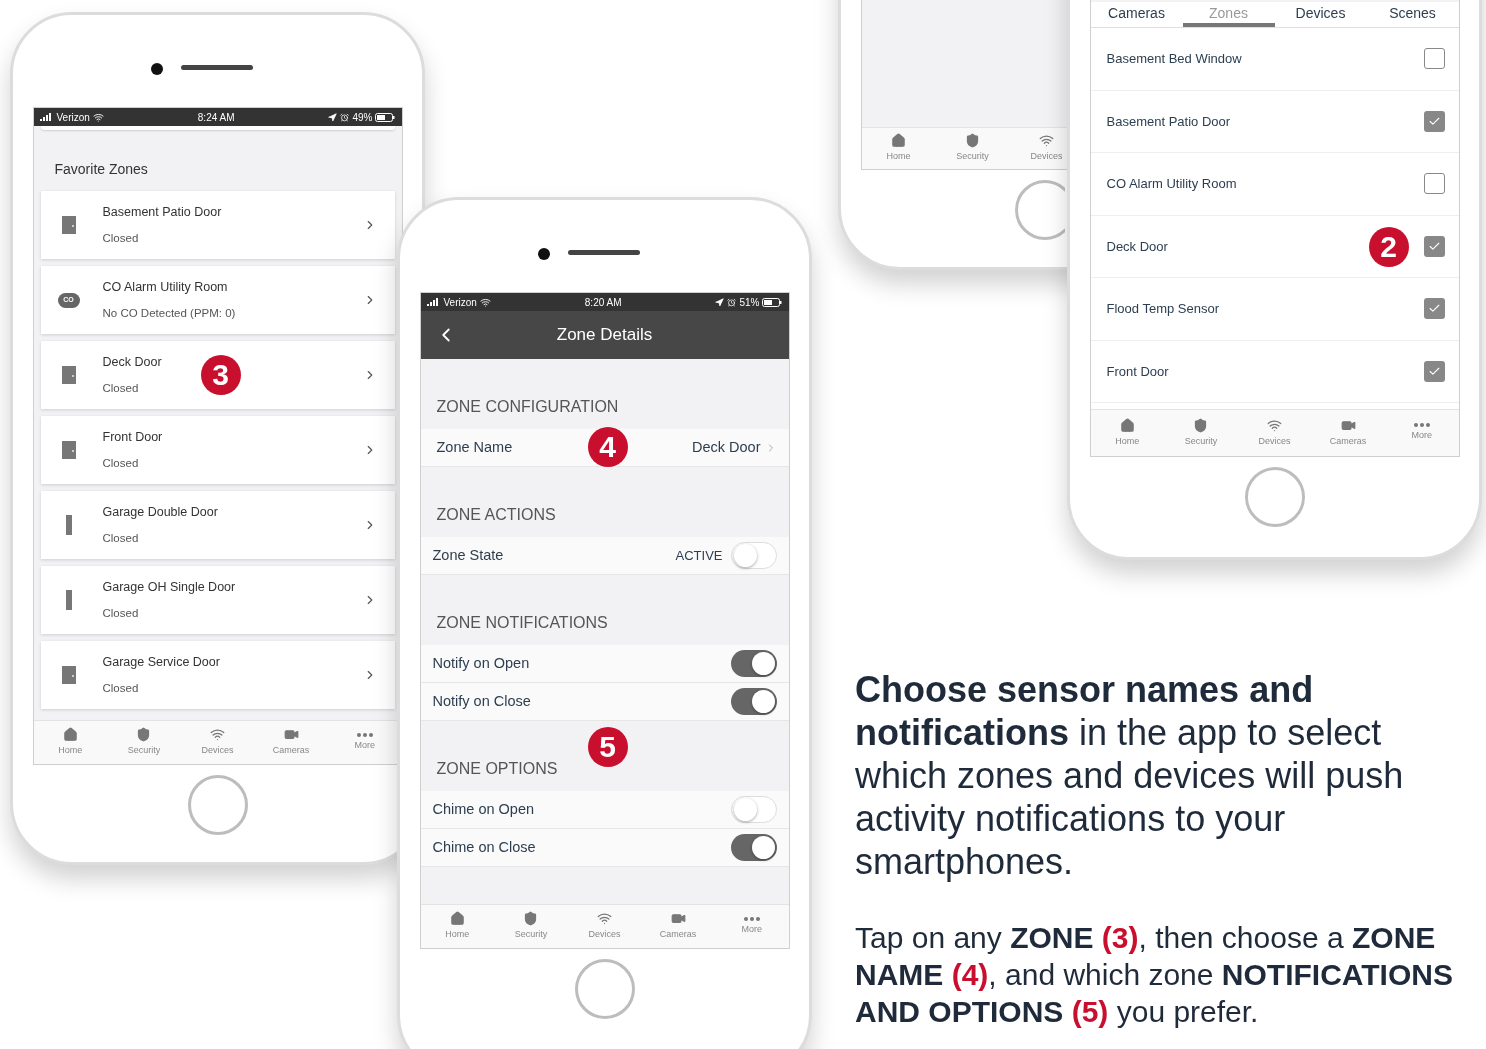  What do you see at coordinates (217, 67) in the screenshot?
I see `speaker-slot` at bounding box center [217, 67].